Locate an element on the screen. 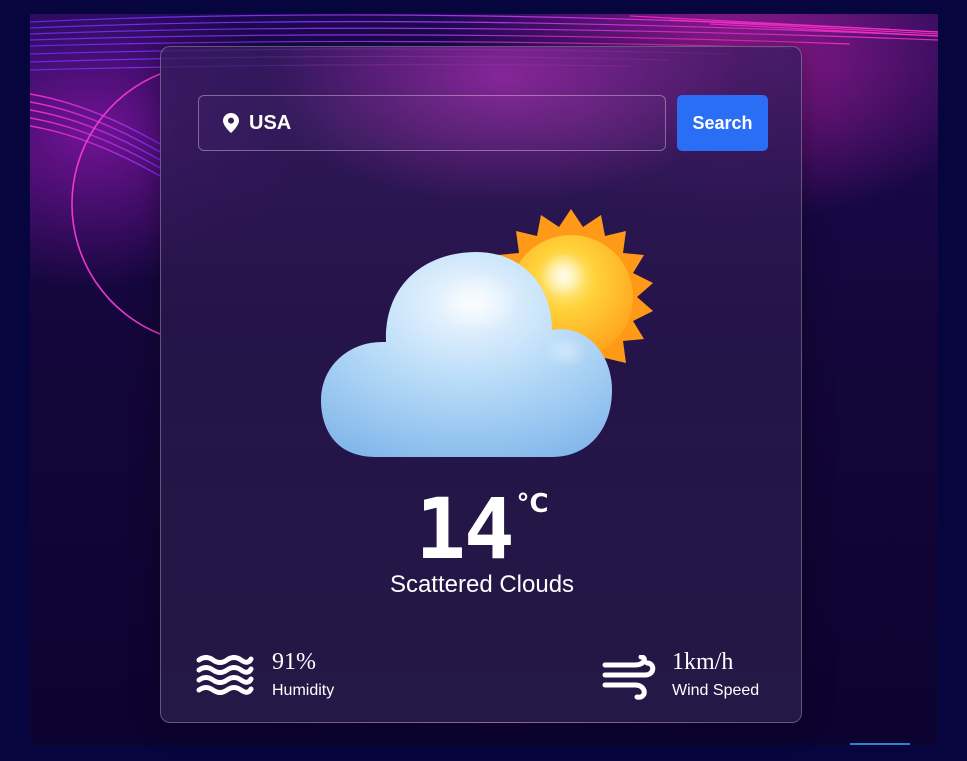  search-field is located at coordinates (432, 123).